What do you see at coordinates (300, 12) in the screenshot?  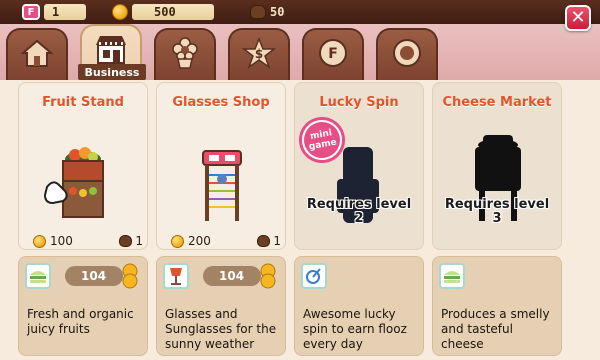 I see `top-status-bar: F 1 500 50` at bounding box center [300, 12].